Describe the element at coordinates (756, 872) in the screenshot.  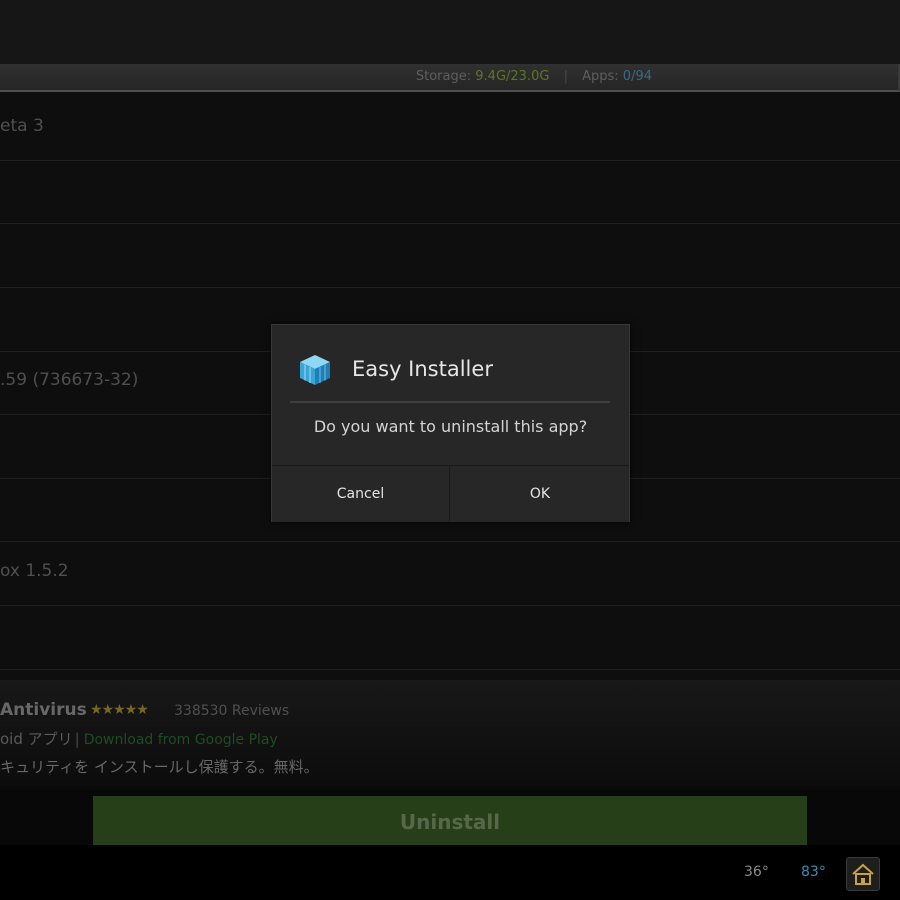
I see `temperature-reading: 36°` at that location.